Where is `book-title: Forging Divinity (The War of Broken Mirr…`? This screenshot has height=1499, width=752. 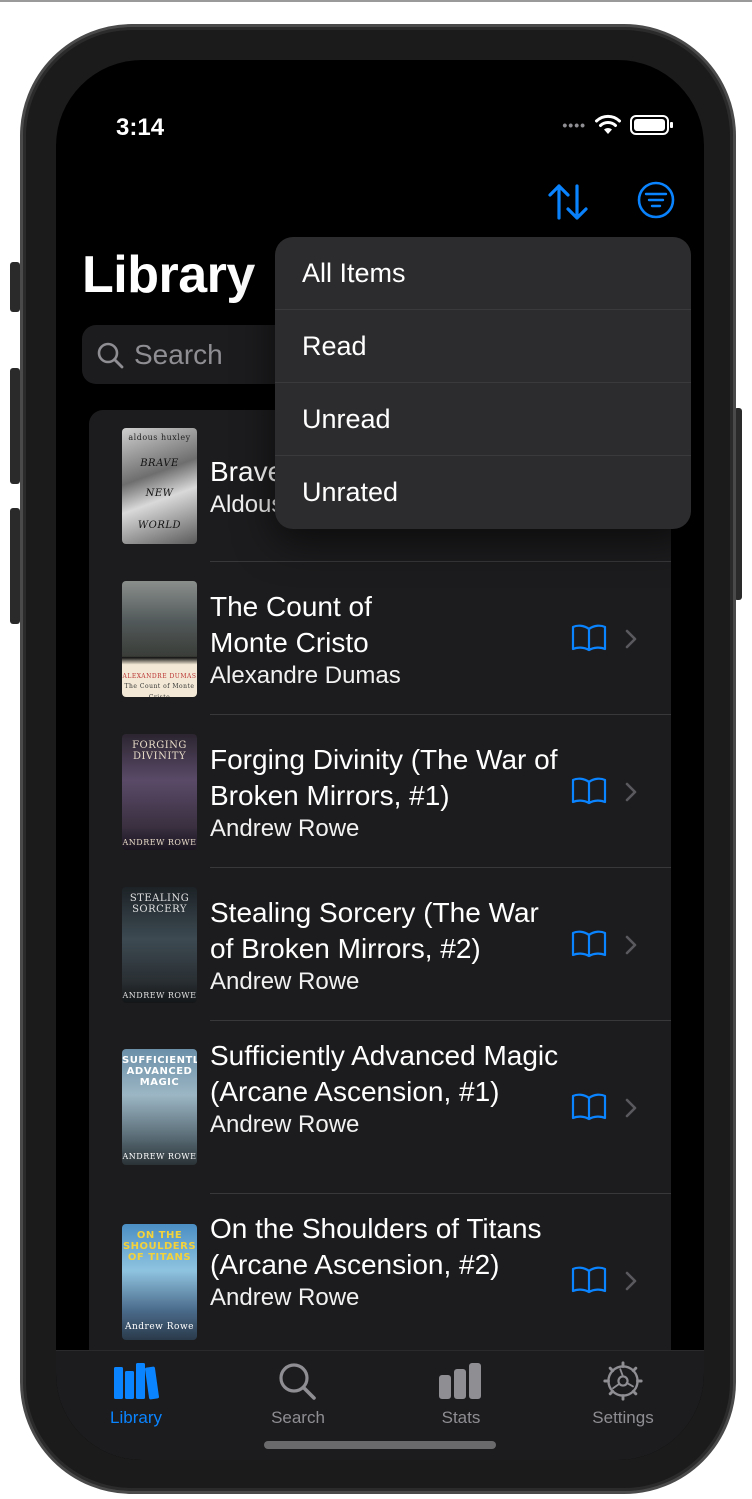
book-title: Forging Divinity (The War of Broken Mirr… is located at coordinates (384, 777).